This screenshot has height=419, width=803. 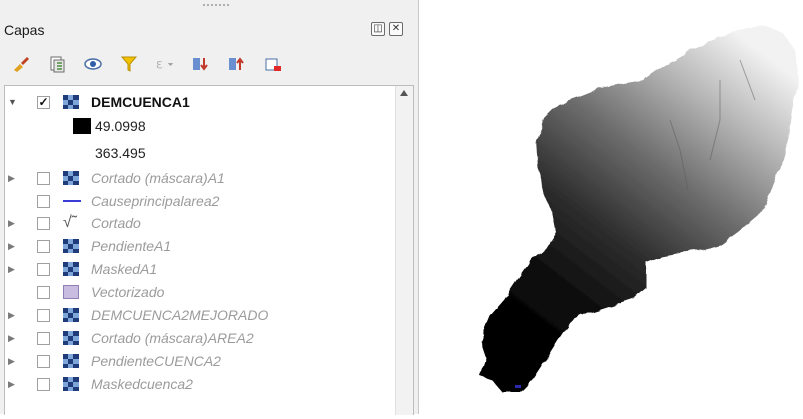 What do you see at coordinates (200, 153) in the screenshot?
I see `legend-max-row: 363.495` at bounding box center [200, 153].